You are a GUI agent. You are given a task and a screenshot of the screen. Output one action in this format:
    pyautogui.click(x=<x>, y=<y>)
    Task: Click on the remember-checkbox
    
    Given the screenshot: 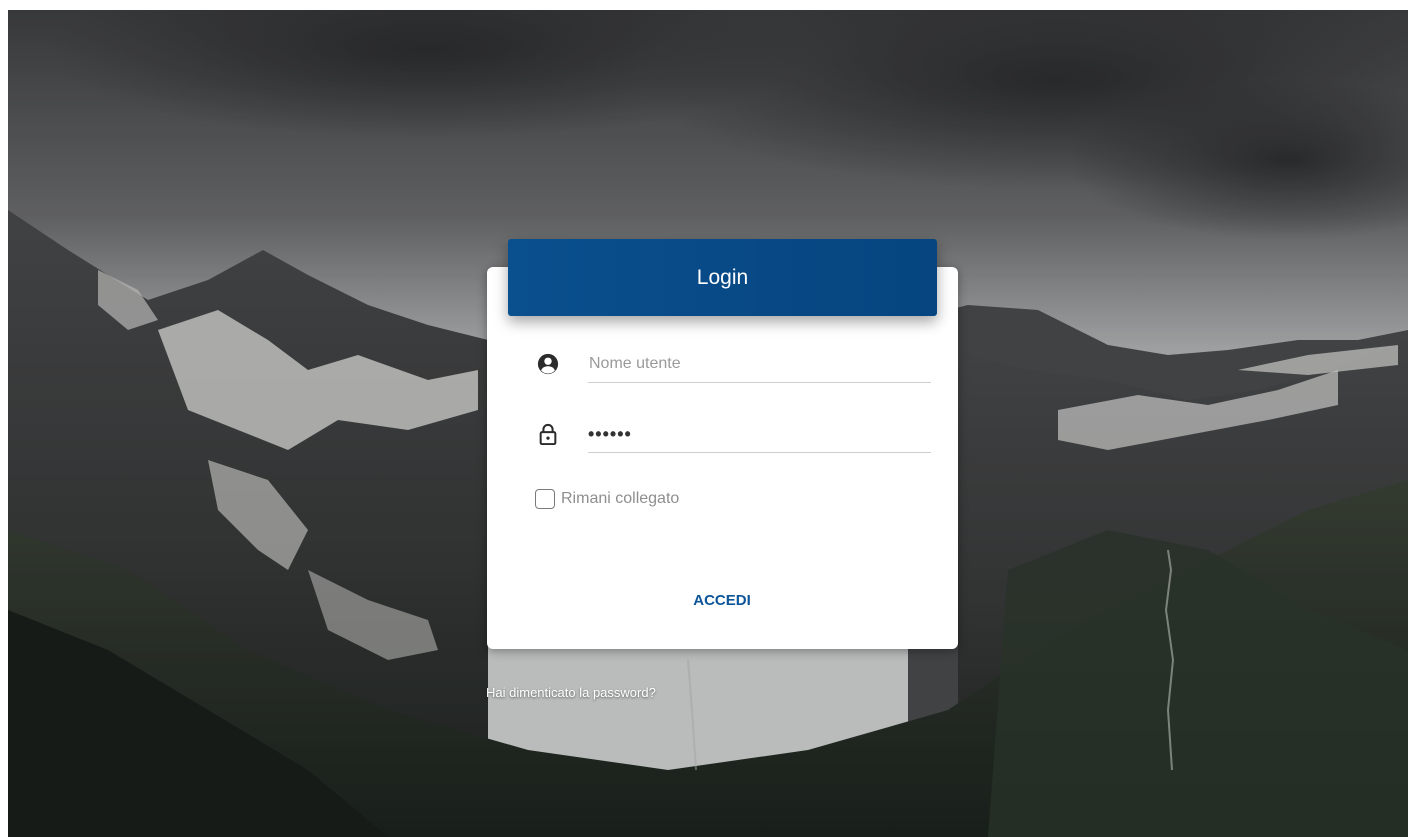 What is the action you would take?
    pyautogui.click(x=545, y=499)
    